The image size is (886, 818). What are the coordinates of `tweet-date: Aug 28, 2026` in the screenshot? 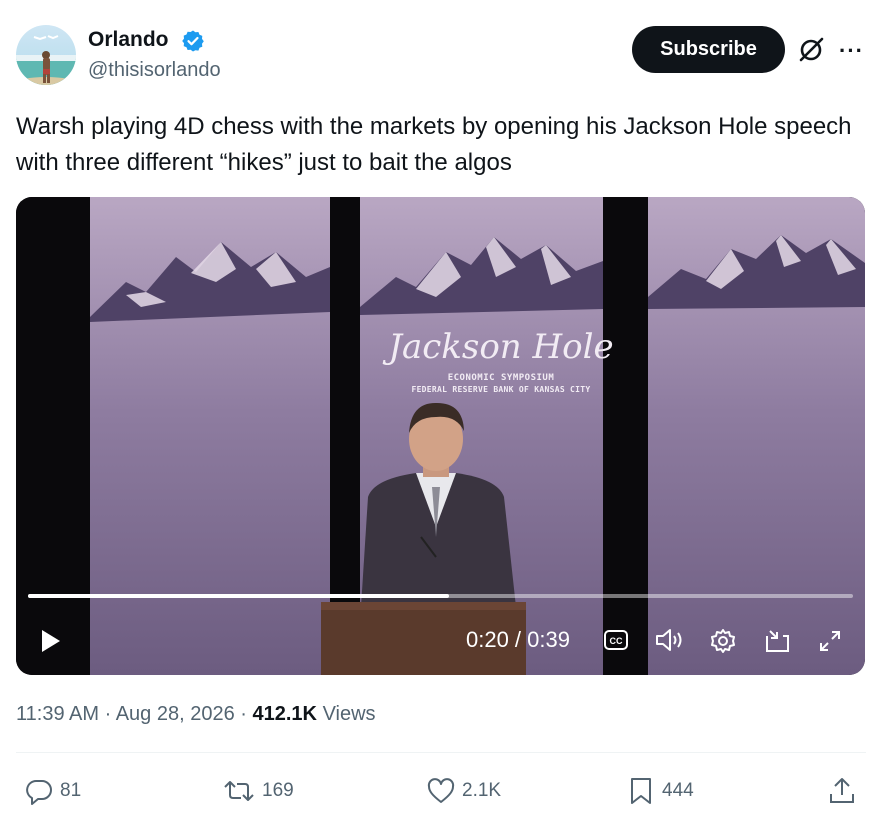 It's located at (175, 714).